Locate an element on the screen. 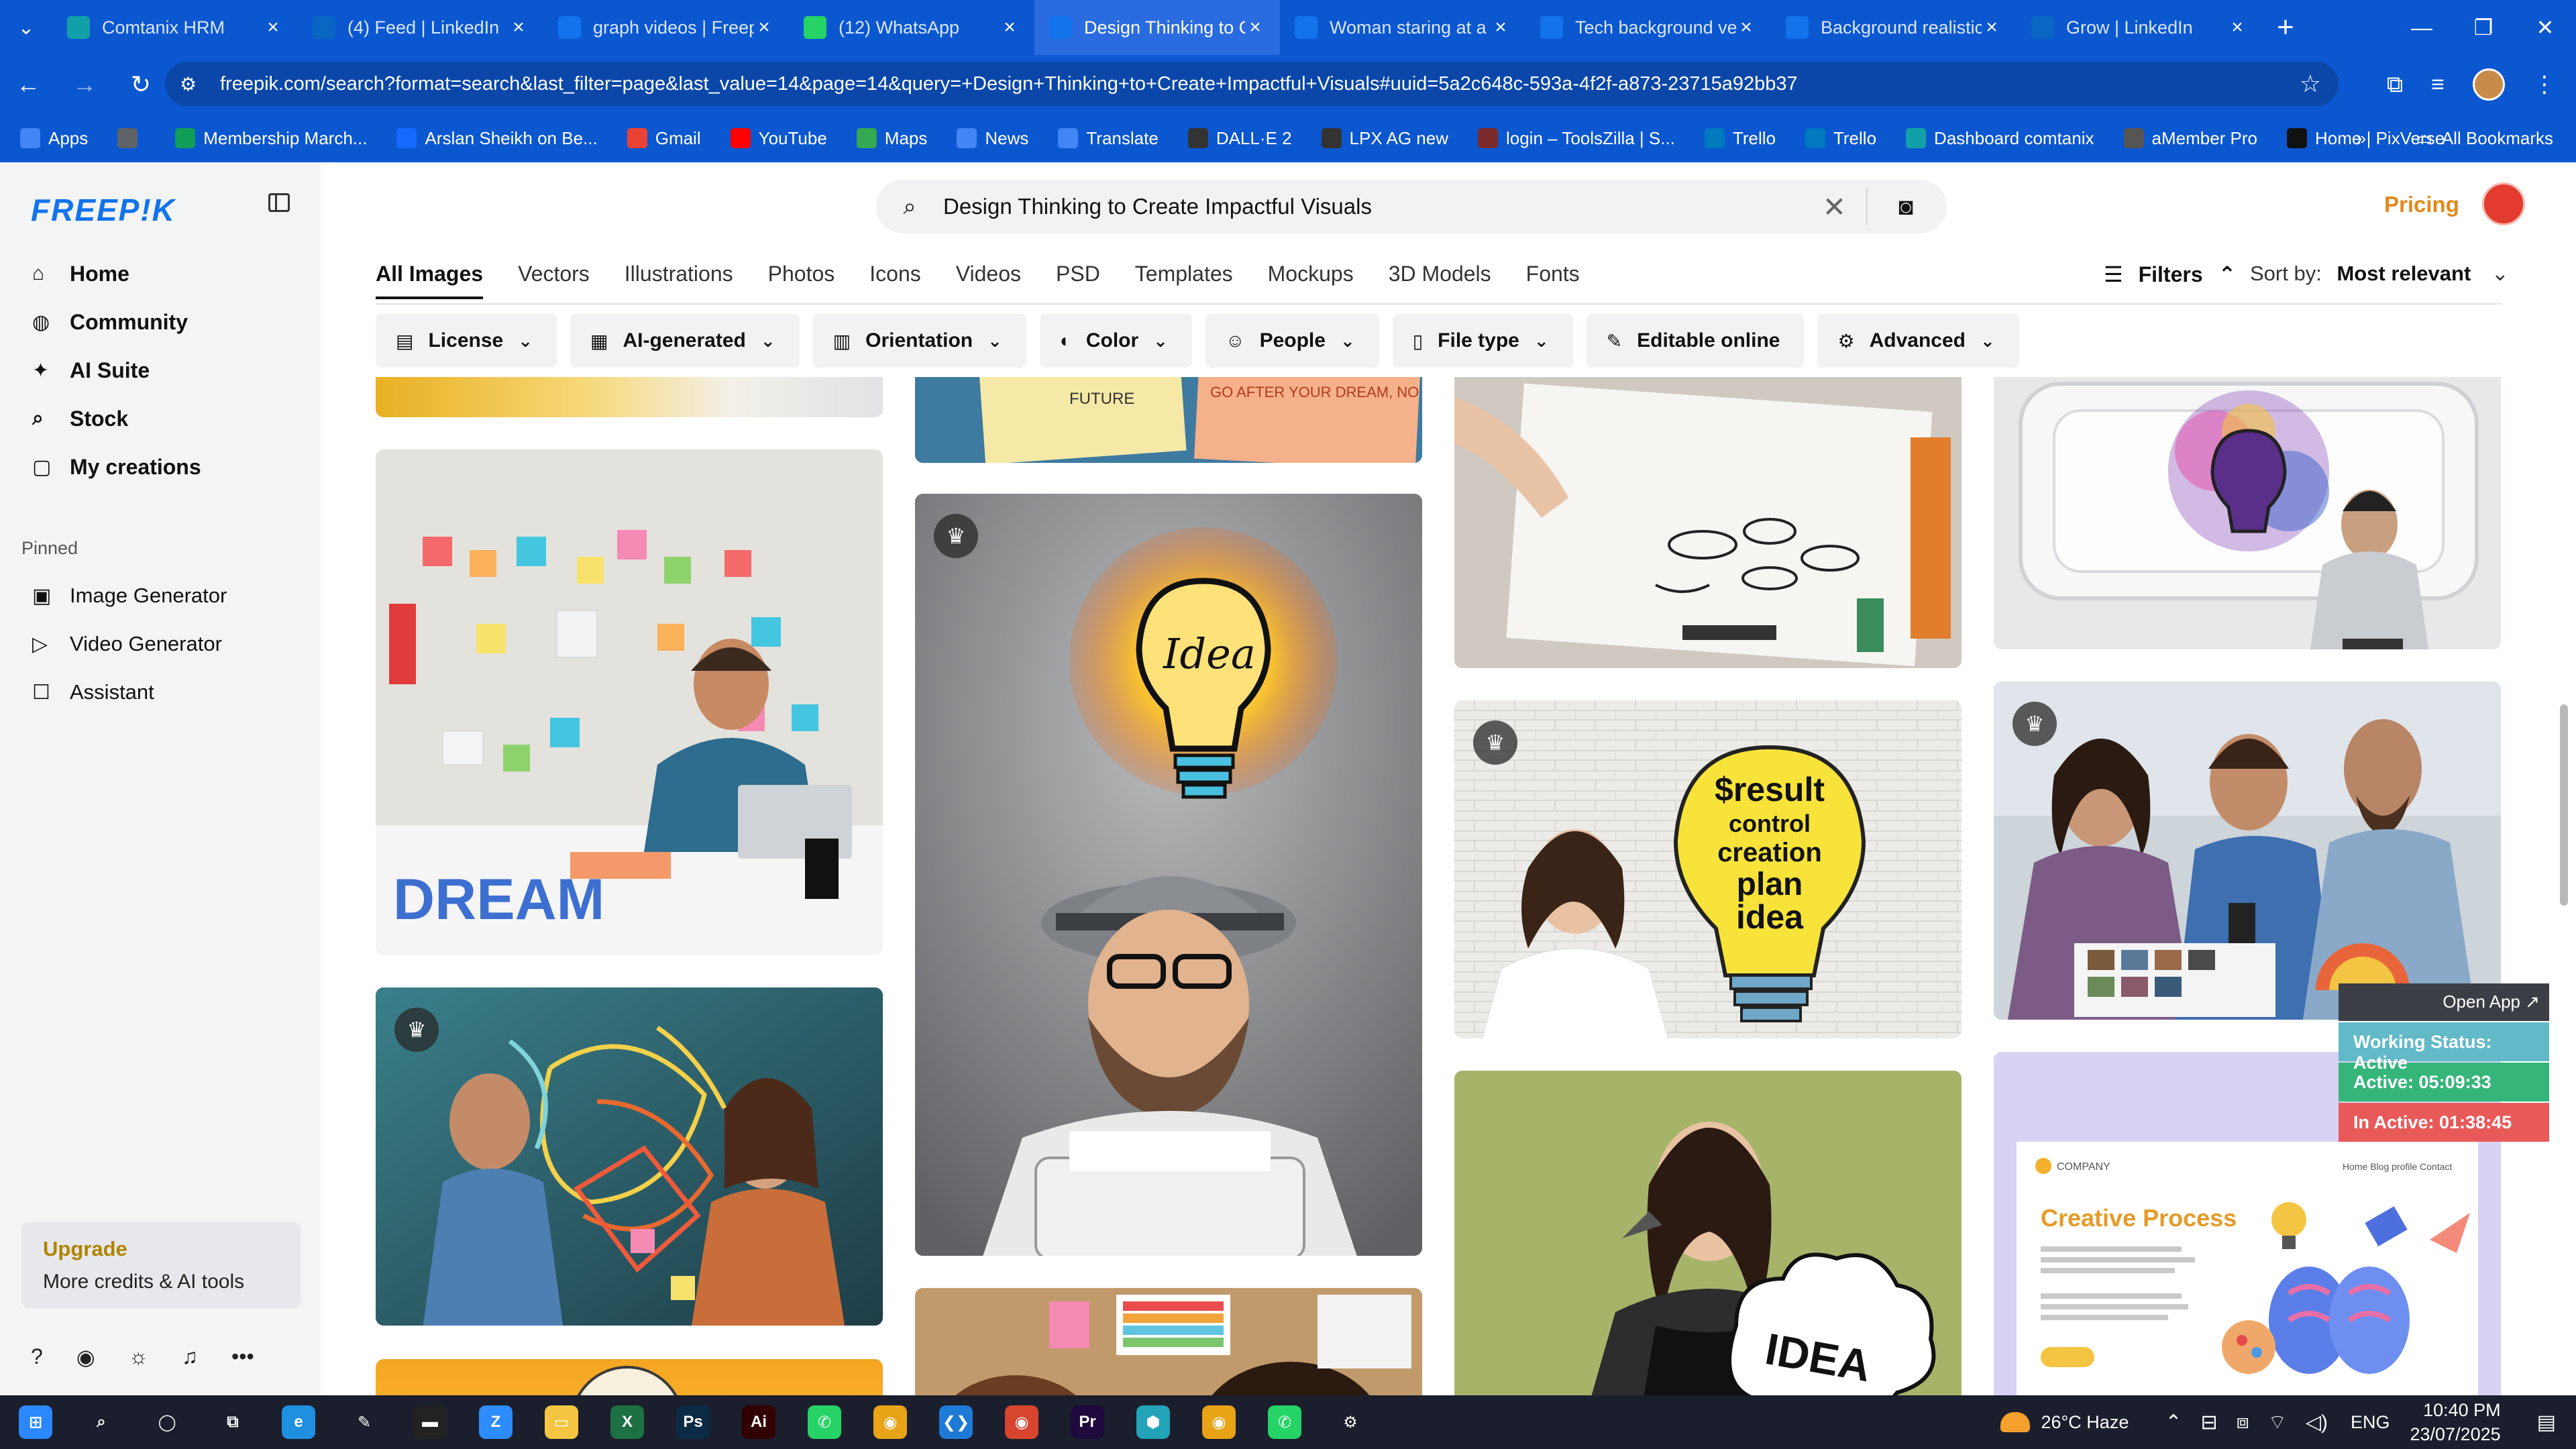 The width and height of the screenshot is (2576, 1449). taskbar-cortana: ◯ is located at coordinates (167, 1422).